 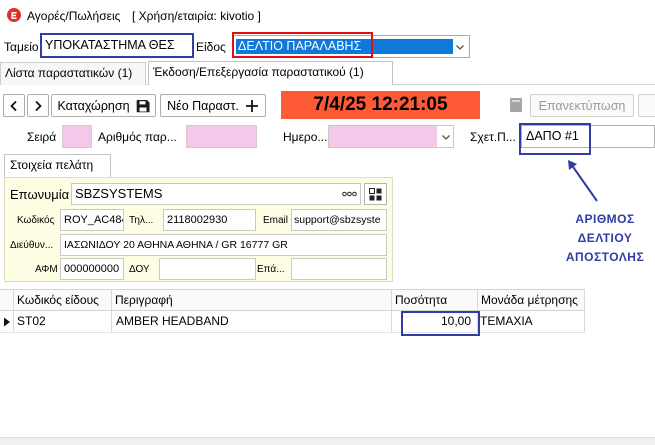 I want to click on annotation-line: ΔΕΛΤΙΟΥ, so click(x=605, y=238).